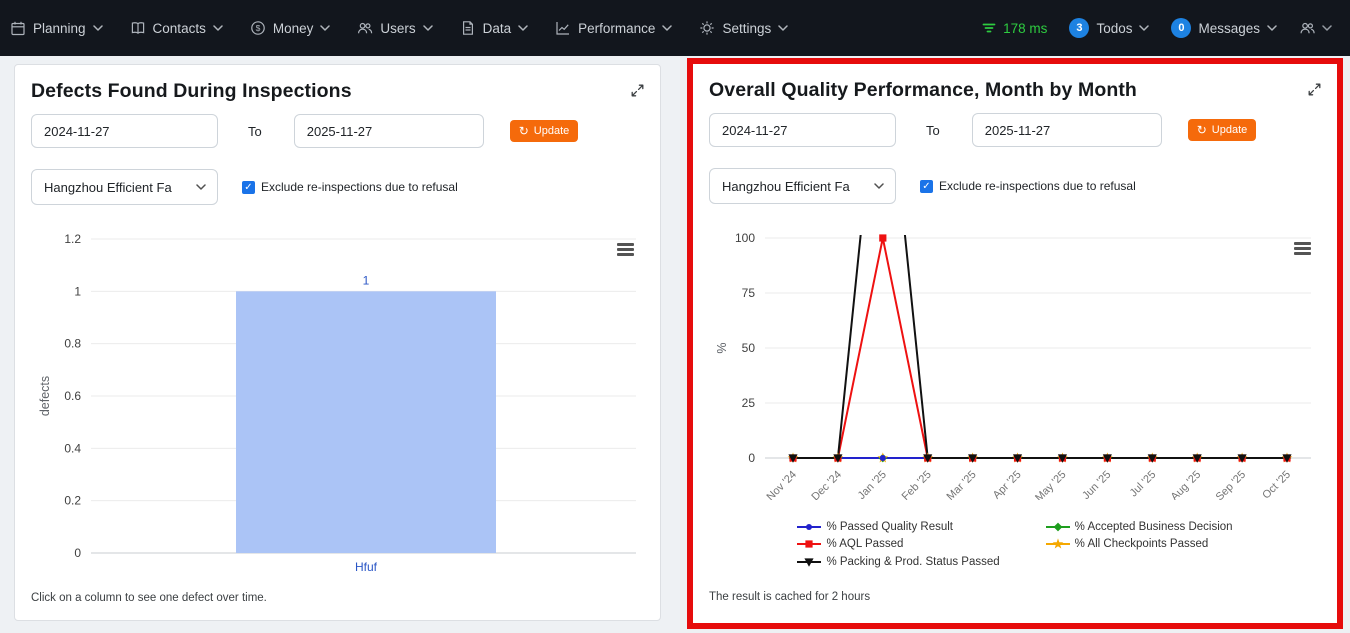  I want to click on svg-text: Jul '25, so click(1143, 484).